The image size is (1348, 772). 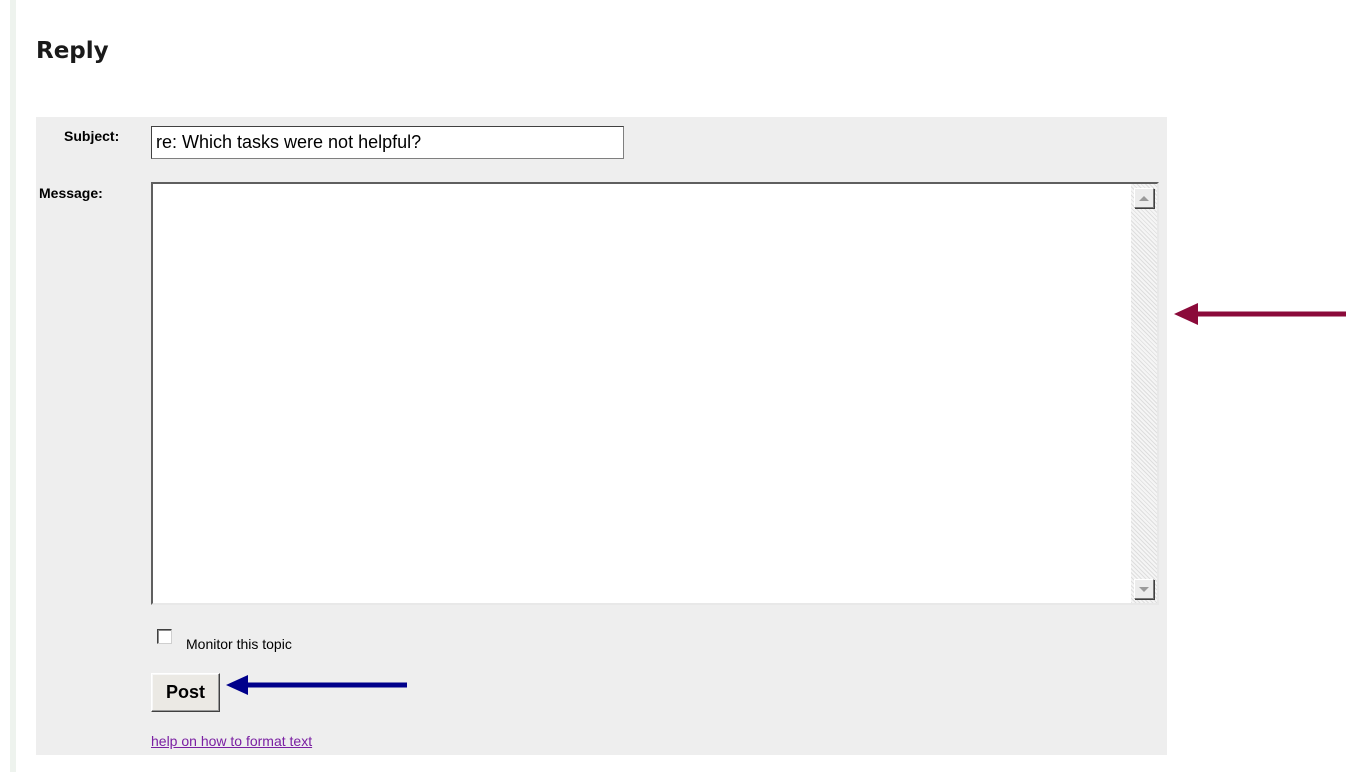 I want to click on monitor-topic-checkbox, so click(x=164, y=636).